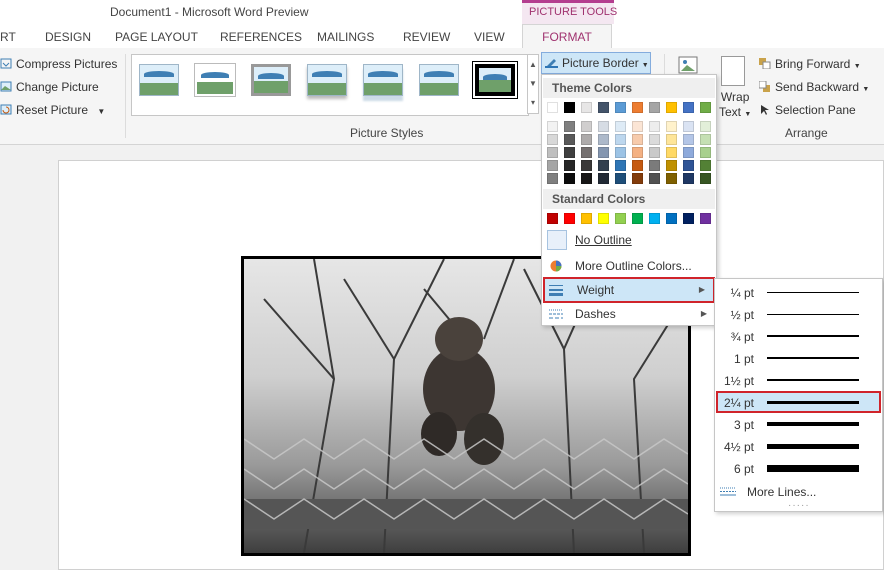 Image resolution: width=884 pixels, height=570 pixels. What do you see at coordinates (798, 446) in the screenshot?
I see `weight-option: 4½ pt` at bounding box center [798, 446].